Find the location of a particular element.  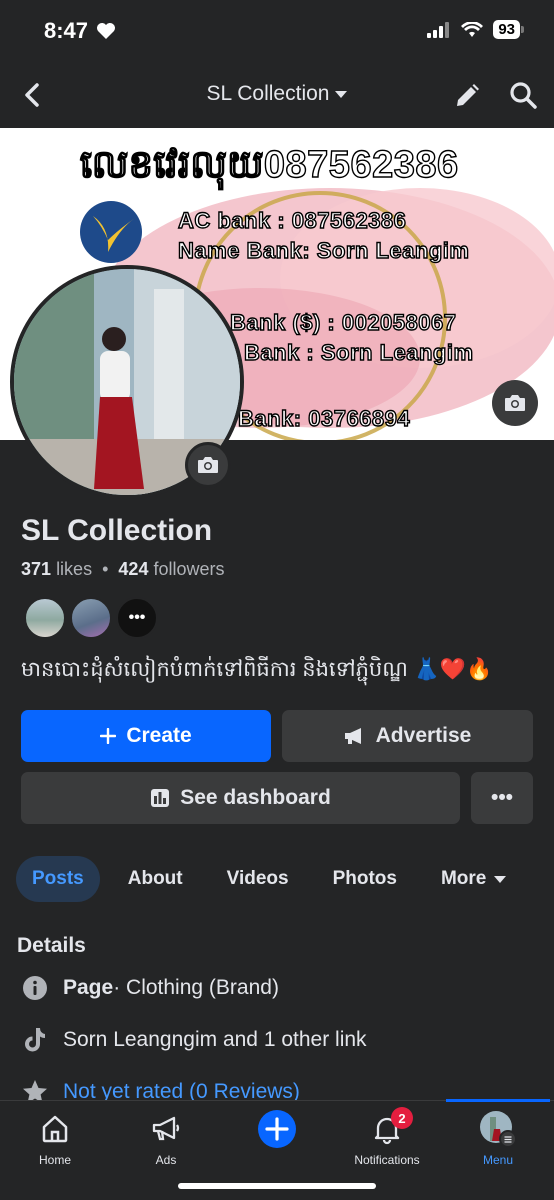

edit-pencil-icon is located at coordinates (467, 96).